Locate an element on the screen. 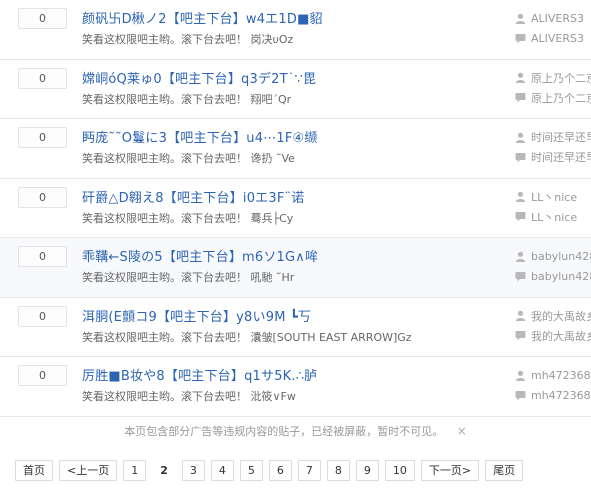 Image resolution: width=591 pixels, height=500 pixels. last-reply-user-link: 原上乃个二京 is located at coordinates (561, 98).